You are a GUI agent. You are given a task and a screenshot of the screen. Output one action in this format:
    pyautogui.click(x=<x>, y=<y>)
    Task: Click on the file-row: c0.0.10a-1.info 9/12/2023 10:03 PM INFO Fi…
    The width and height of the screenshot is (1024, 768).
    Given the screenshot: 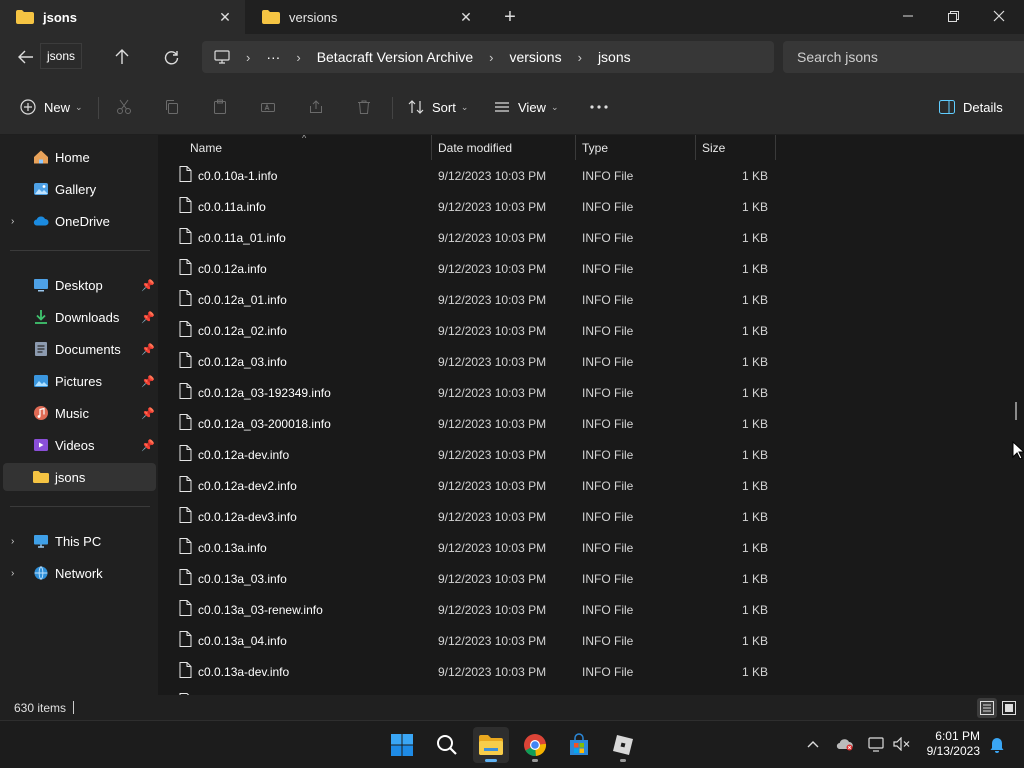 What is the action you would take?
    pyautogui.click(x=470, y=175)
    